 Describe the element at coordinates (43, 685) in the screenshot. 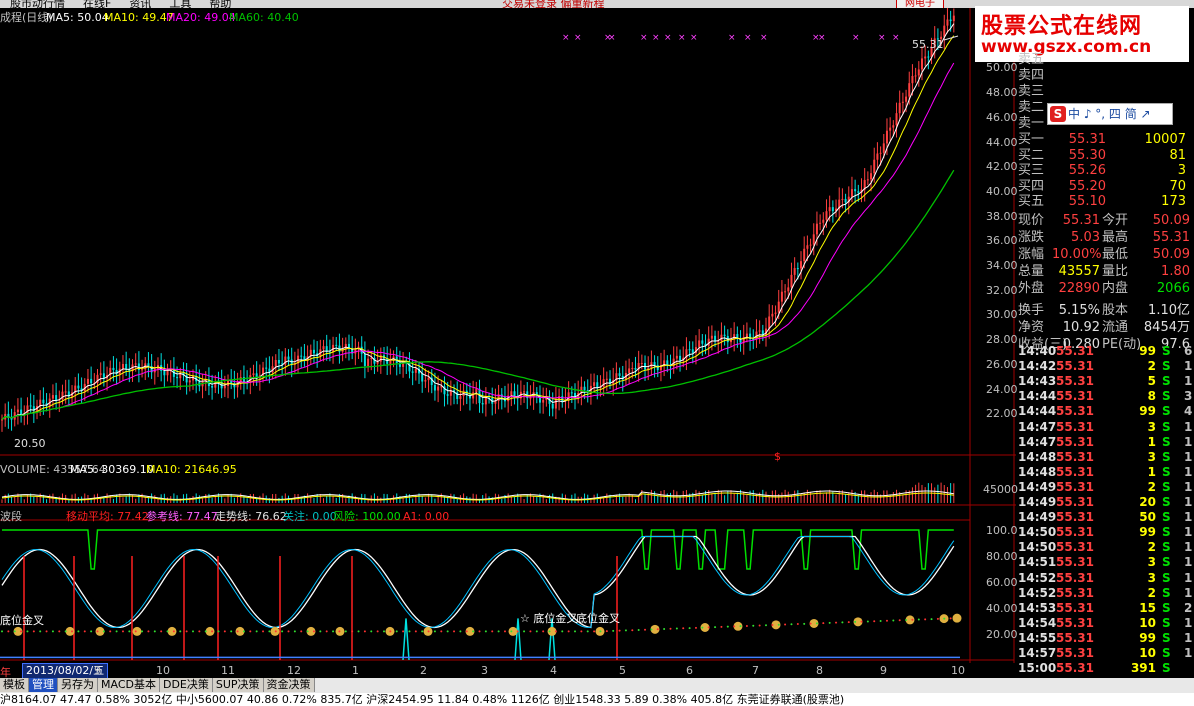

I see `tab-1: 管理` at that location.